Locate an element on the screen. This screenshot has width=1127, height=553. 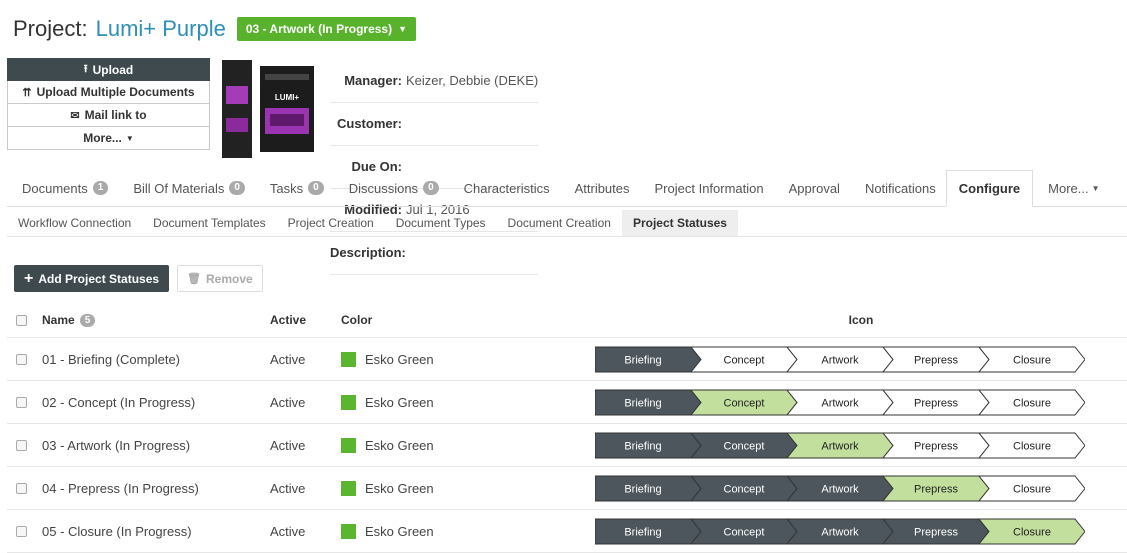
tab-label: Characteristics is located at coordinates (506, 188).